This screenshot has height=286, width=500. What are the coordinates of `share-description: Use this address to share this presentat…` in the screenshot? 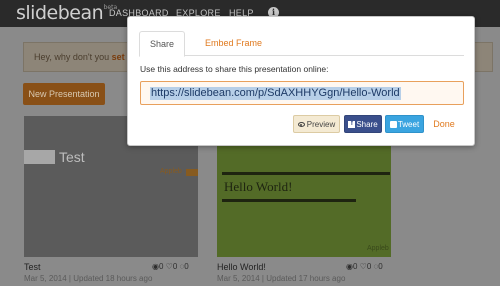 It's located at (234, 69).